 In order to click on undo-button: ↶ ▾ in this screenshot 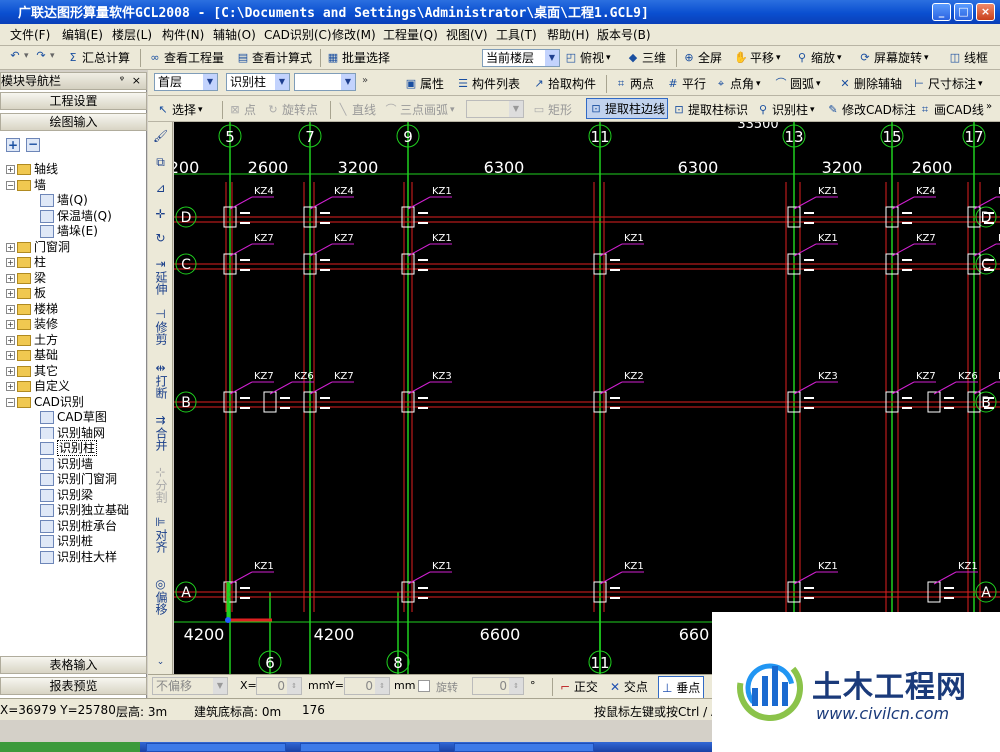, I will do `click(18, 56)`.